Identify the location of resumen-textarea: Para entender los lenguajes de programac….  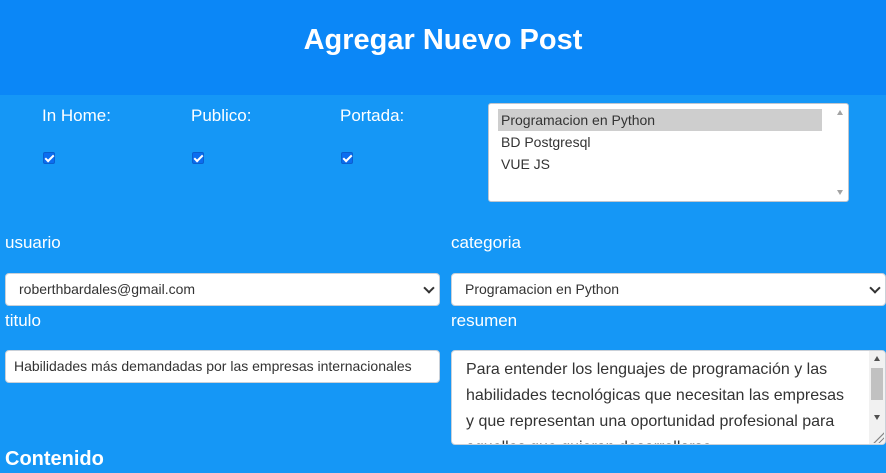
(668, 397).